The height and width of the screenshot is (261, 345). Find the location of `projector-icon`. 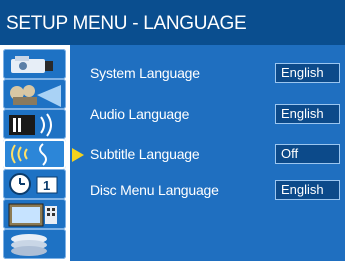

projector-icon is located at coordinates (35, 96).